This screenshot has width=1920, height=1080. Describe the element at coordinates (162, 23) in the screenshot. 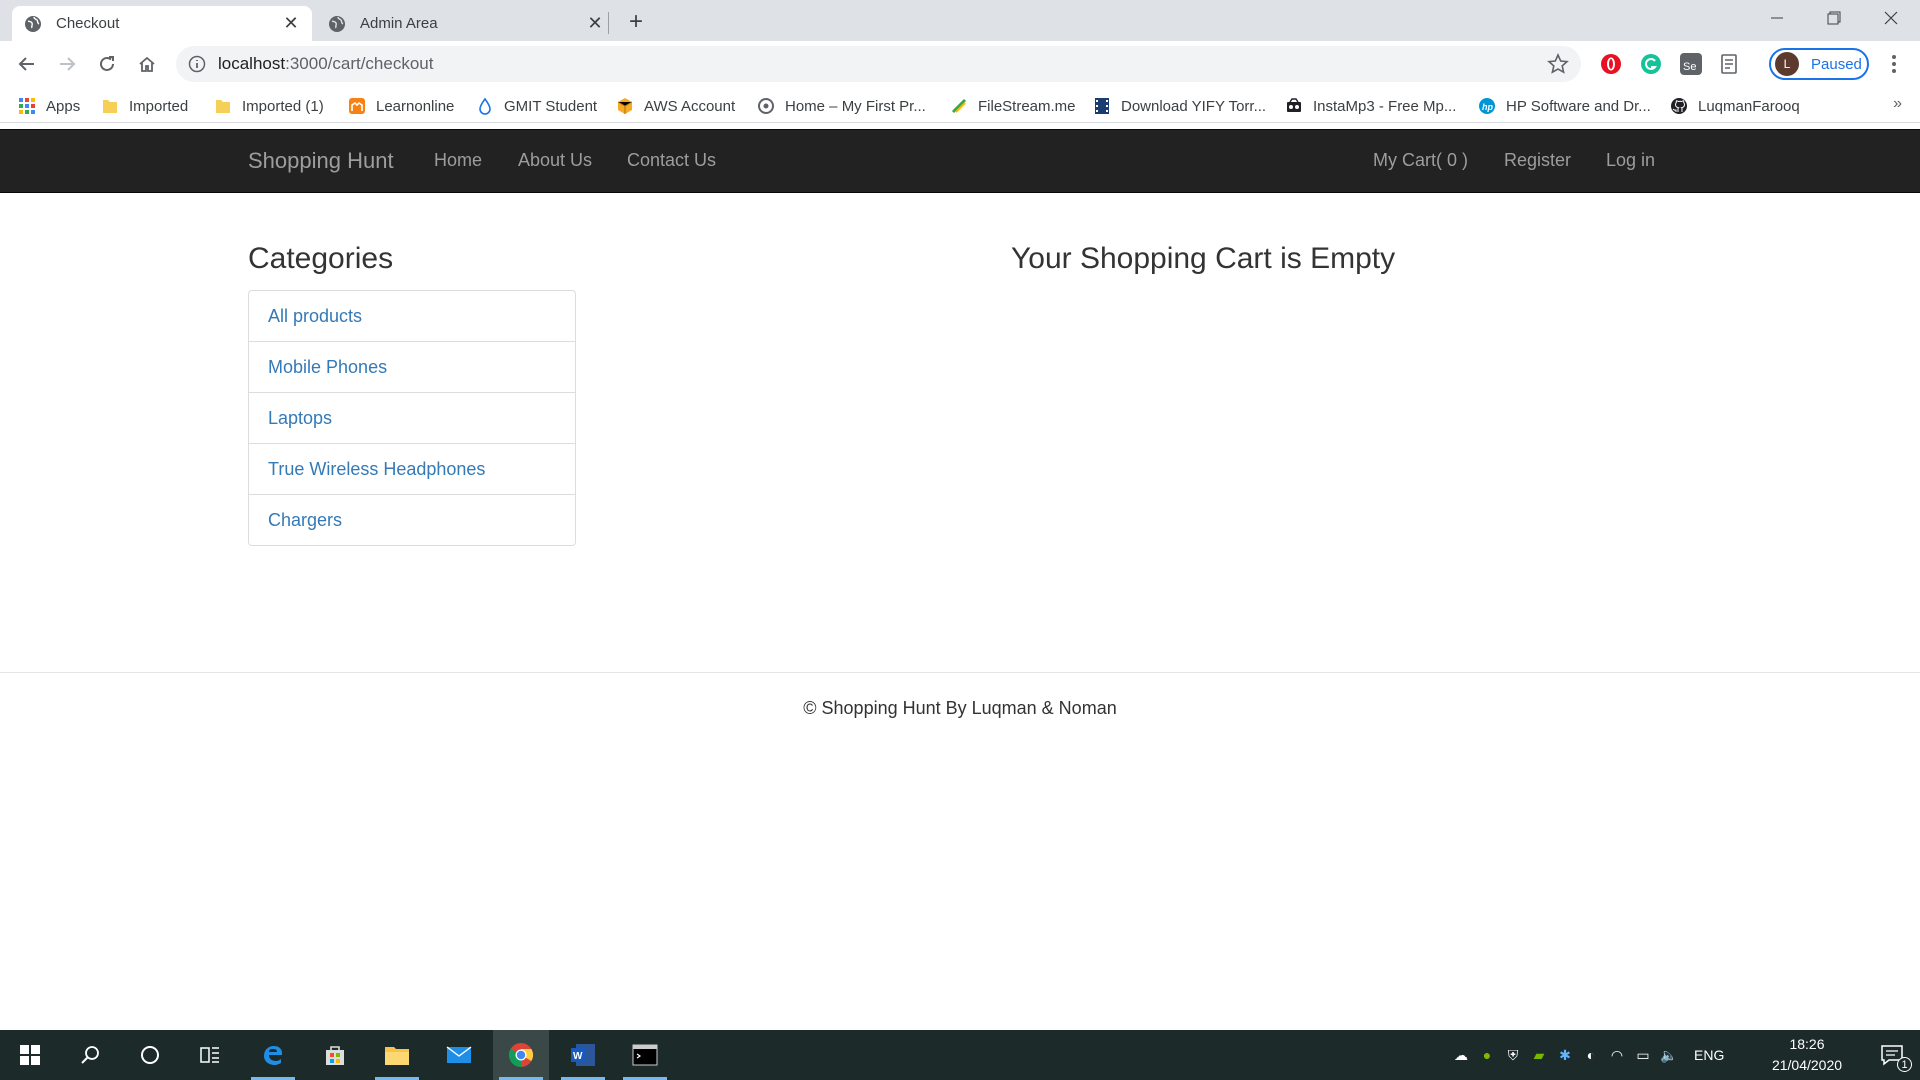

I see `tab-checkout: Checkout ✕` at that location.